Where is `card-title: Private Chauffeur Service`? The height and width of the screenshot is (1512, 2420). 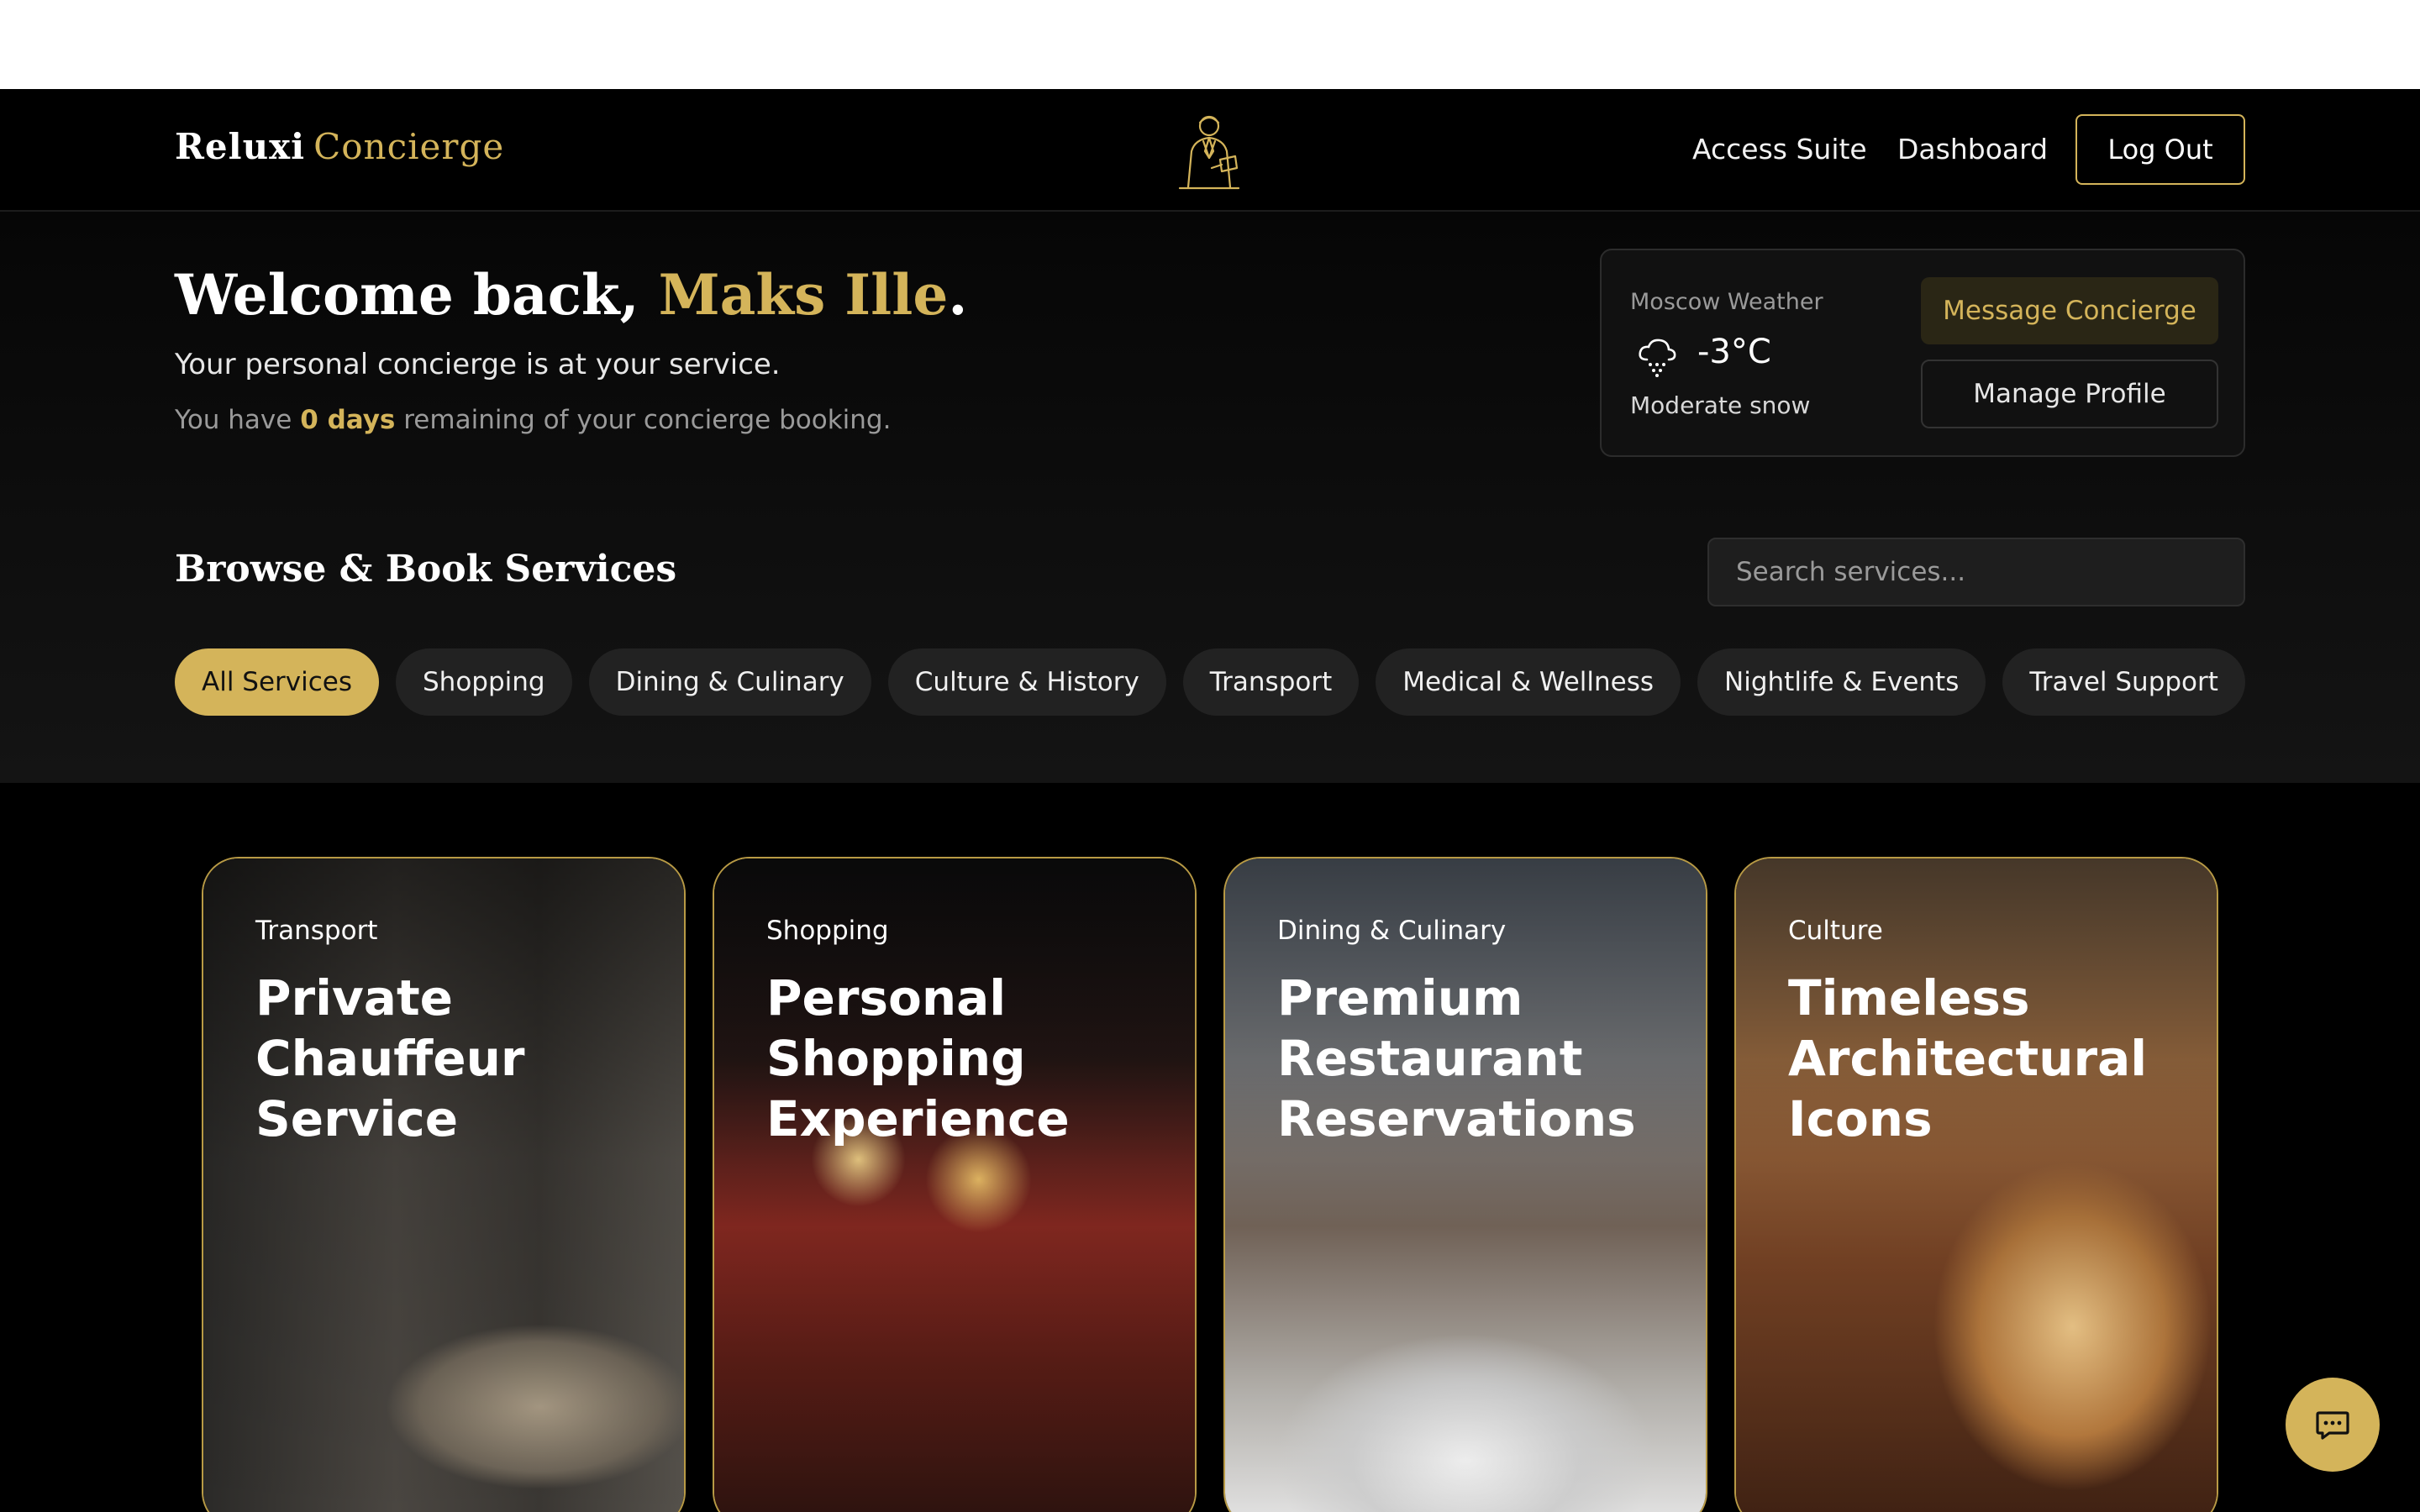 card-title: Private Chauffeur Service is located at coordinates (390, 1058).